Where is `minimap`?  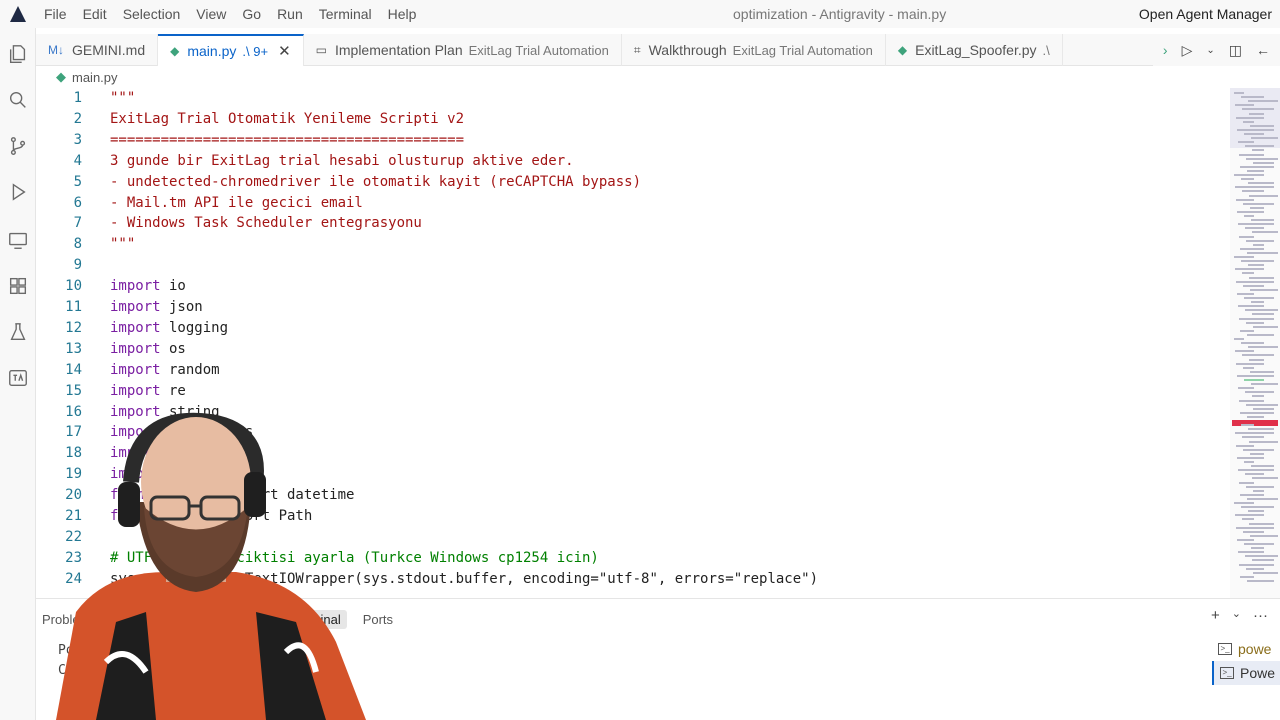
minimap is located at coordinates (1255, 343).